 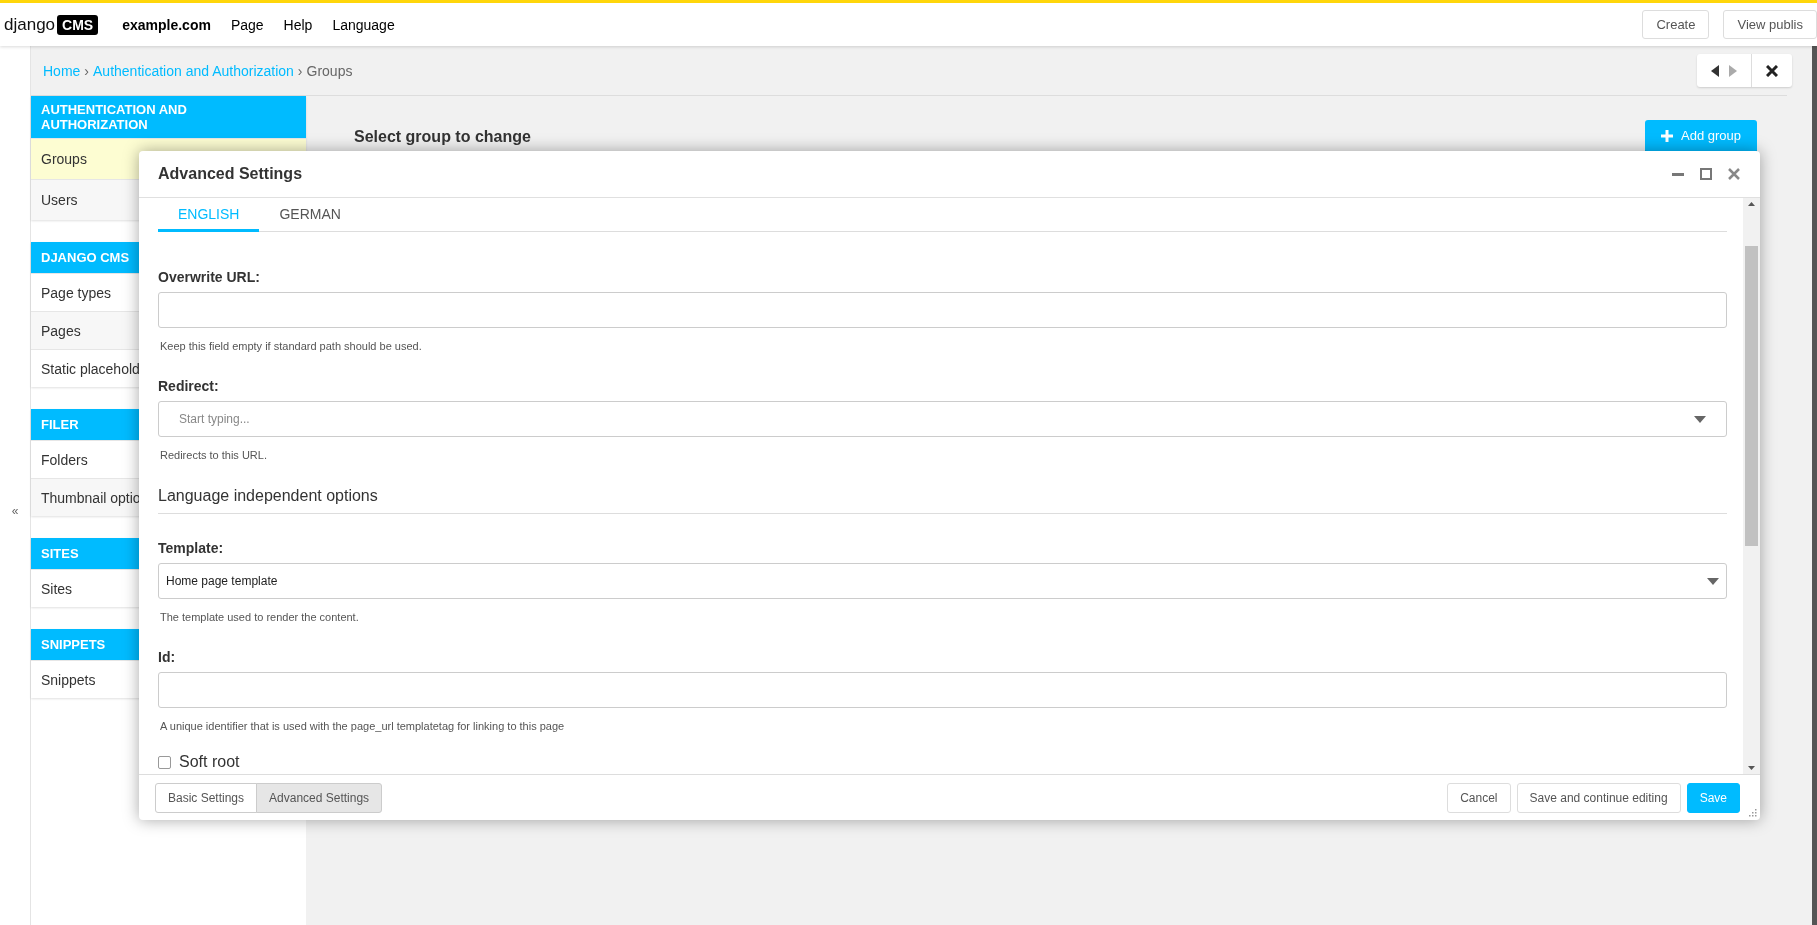 I want to click on sidebar-heading: AUTHENTICATION AND AUTHORIZATION, so click(x=168, y=117).